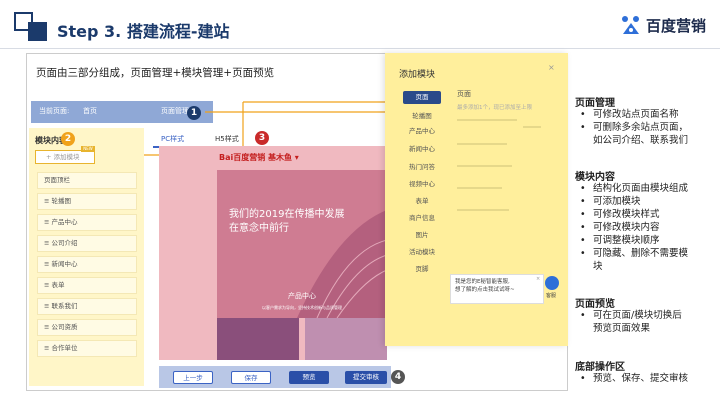 The height and width of the screenshot is (404, 720). What do you see at coordinates (422, 131) in the screenshot?
I see `modal-category: 产品中心` at bounding box center [422, 131].